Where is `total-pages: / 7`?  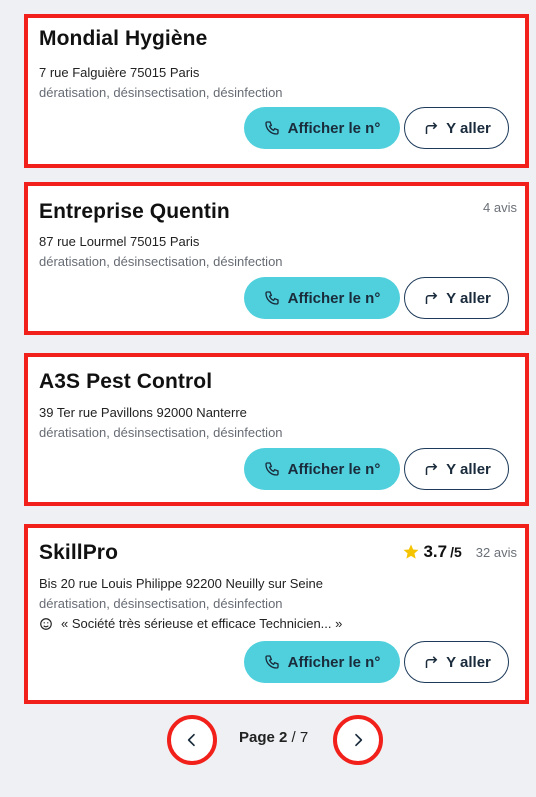 total-pages: / 7 is located at coordinates (300, 737).